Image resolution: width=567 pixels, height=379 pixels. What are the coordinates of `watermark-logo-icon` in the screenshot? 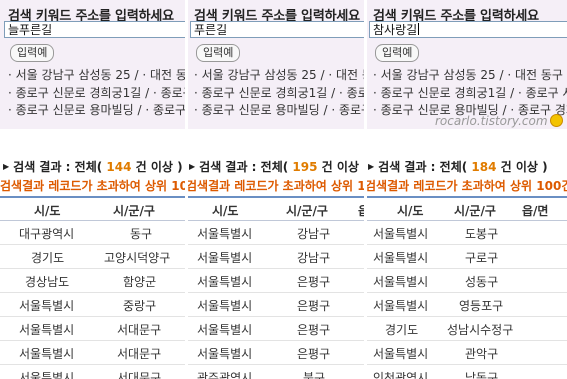 It's located at (556, 120).